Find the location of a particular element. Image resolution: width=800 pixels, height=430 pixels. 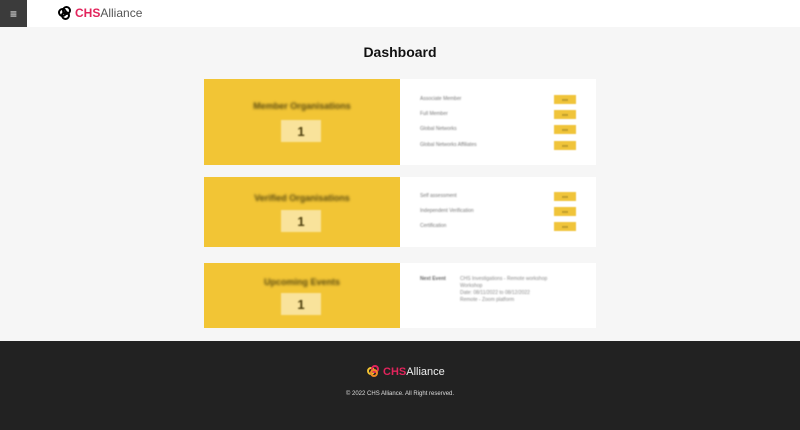

card-title: Verified Organisations is located at coordinates (302, 198).